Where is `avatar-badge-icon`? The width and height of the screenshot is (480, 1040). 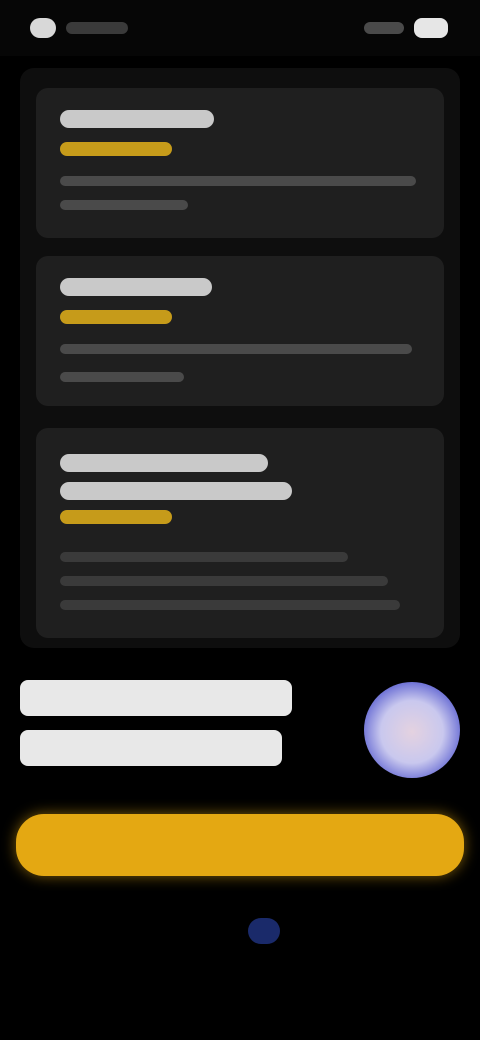 avatar-badge-icon is located at coordinates (412, 730).